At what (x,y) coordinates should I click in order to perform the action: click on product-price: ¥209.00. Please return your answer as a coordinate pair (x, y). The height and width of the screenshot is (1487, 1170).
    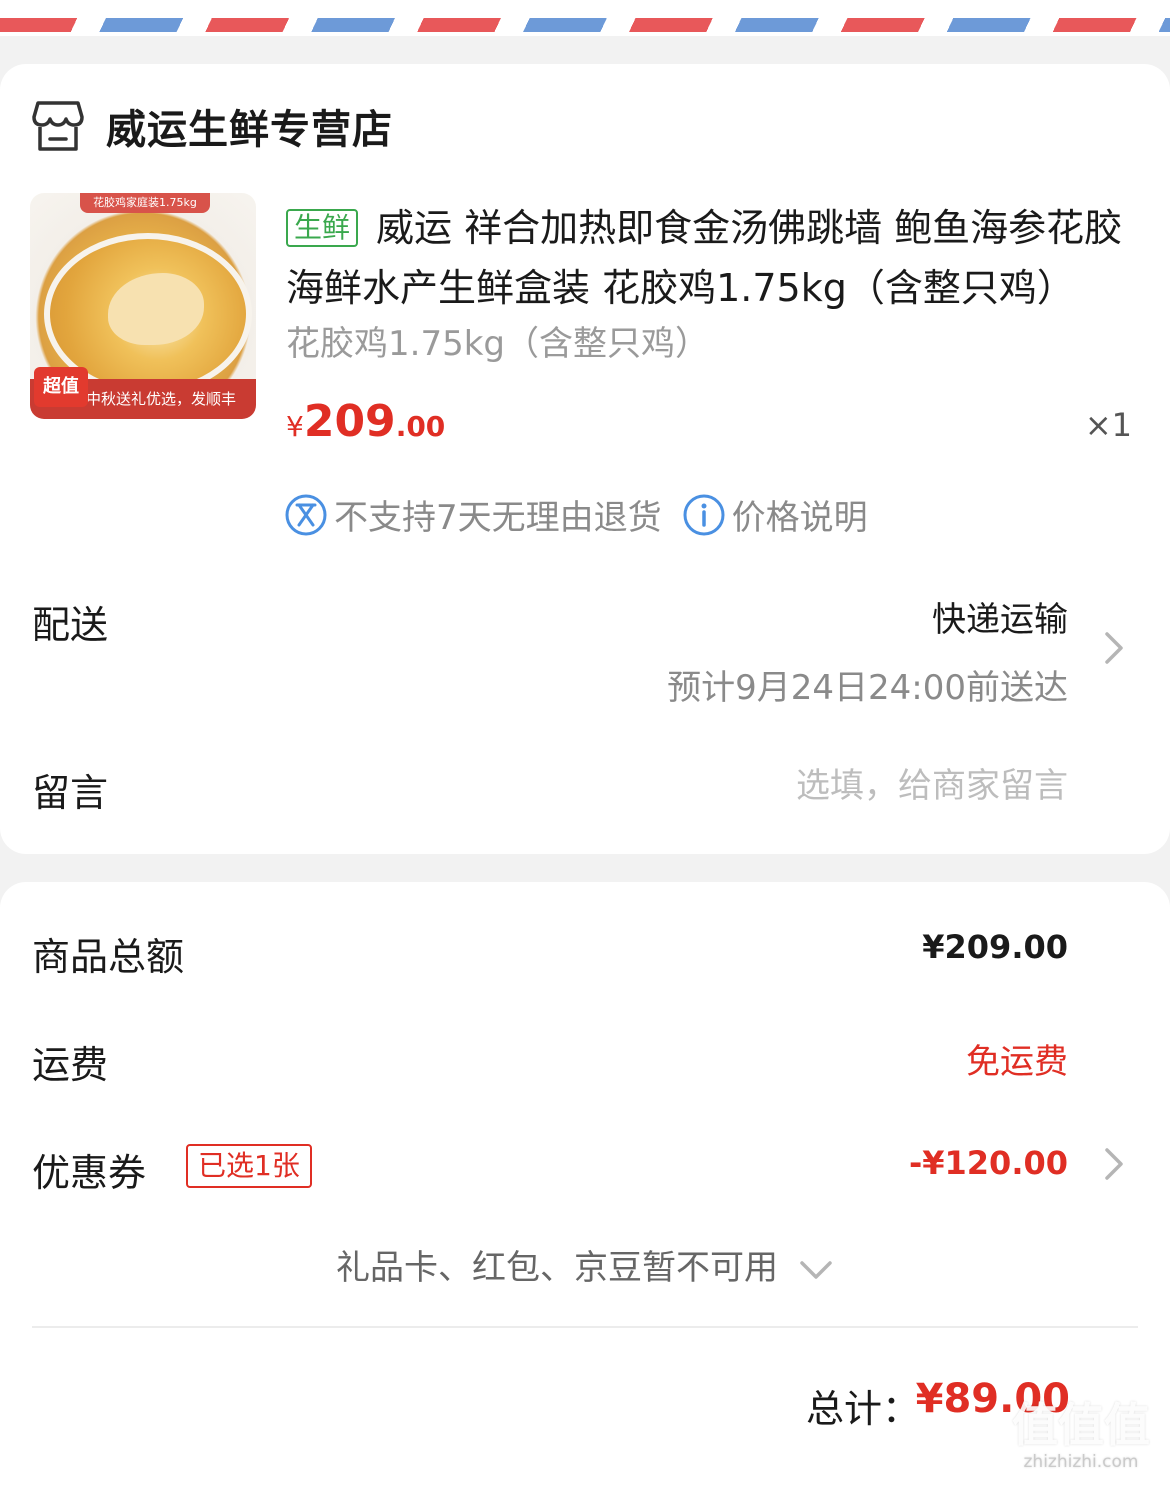
    Looking at the image, I should click on (365, 421).